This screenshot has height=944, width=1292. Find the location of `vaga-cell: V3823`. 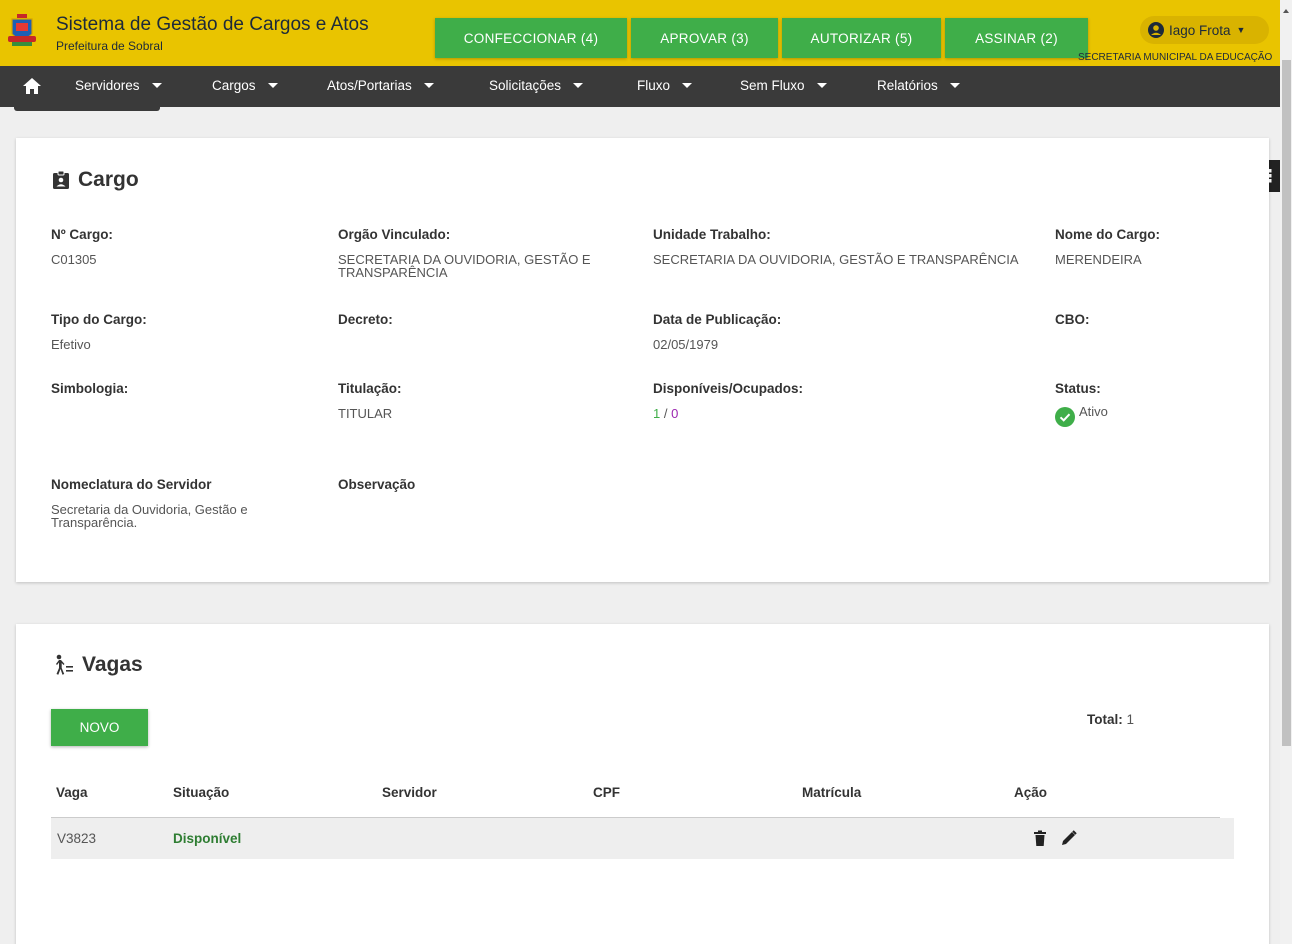

vaga-cell: V3823 is located at coordinates (77, 838).